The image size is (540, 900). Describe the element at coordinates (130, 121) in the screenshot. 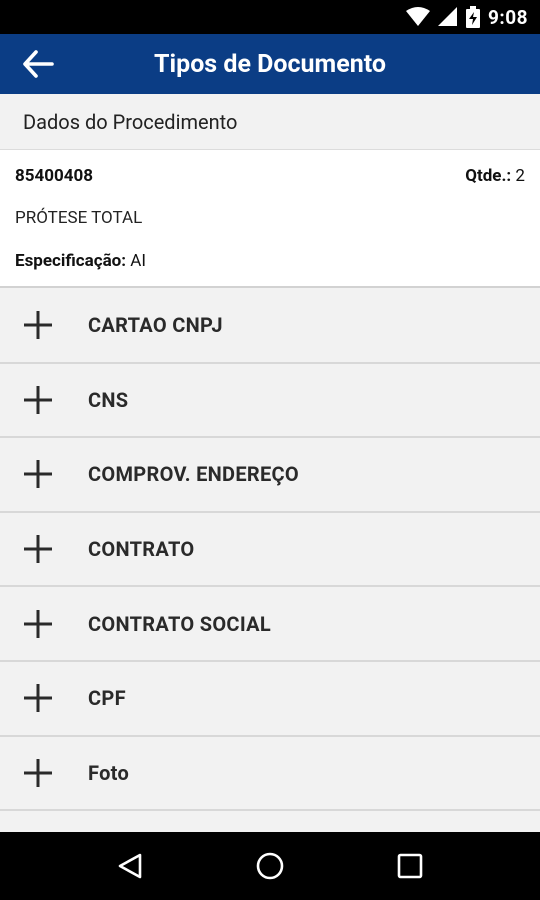

I see `section-title: Dados do Procedimento` at that location.